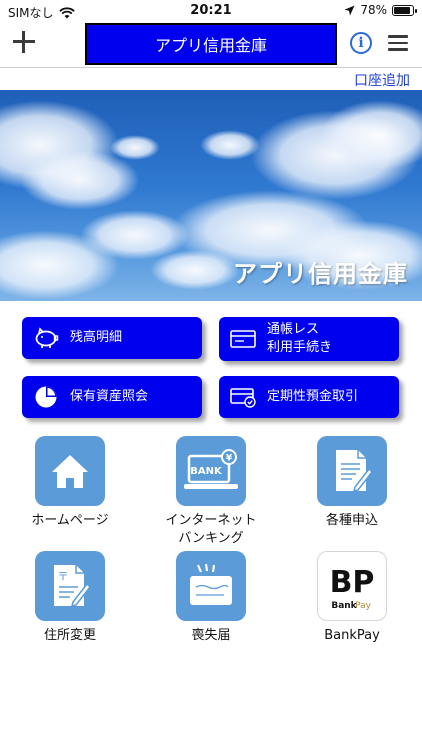 The height and width of the screenshot is (750, 422). I want to click on status-bar: SIMなし 20:21 78%, so click(211, 11).